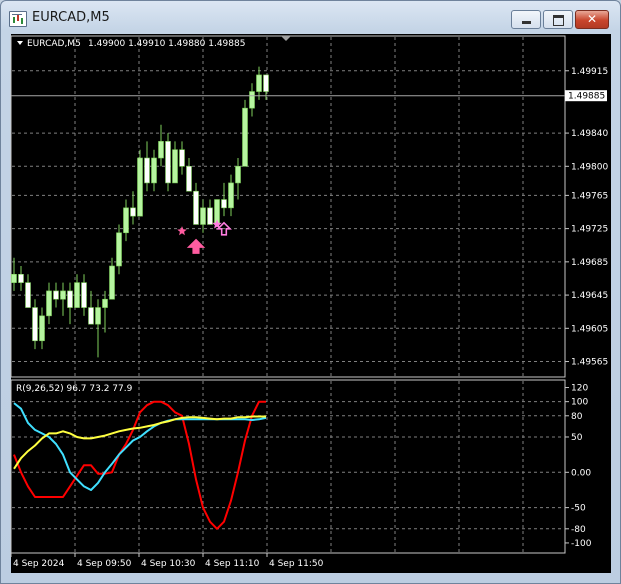  What do you see at coordinates (579, 403) in the screenshot?
I see `rsi-tick-label: 100` at bounding box center [579, 403].